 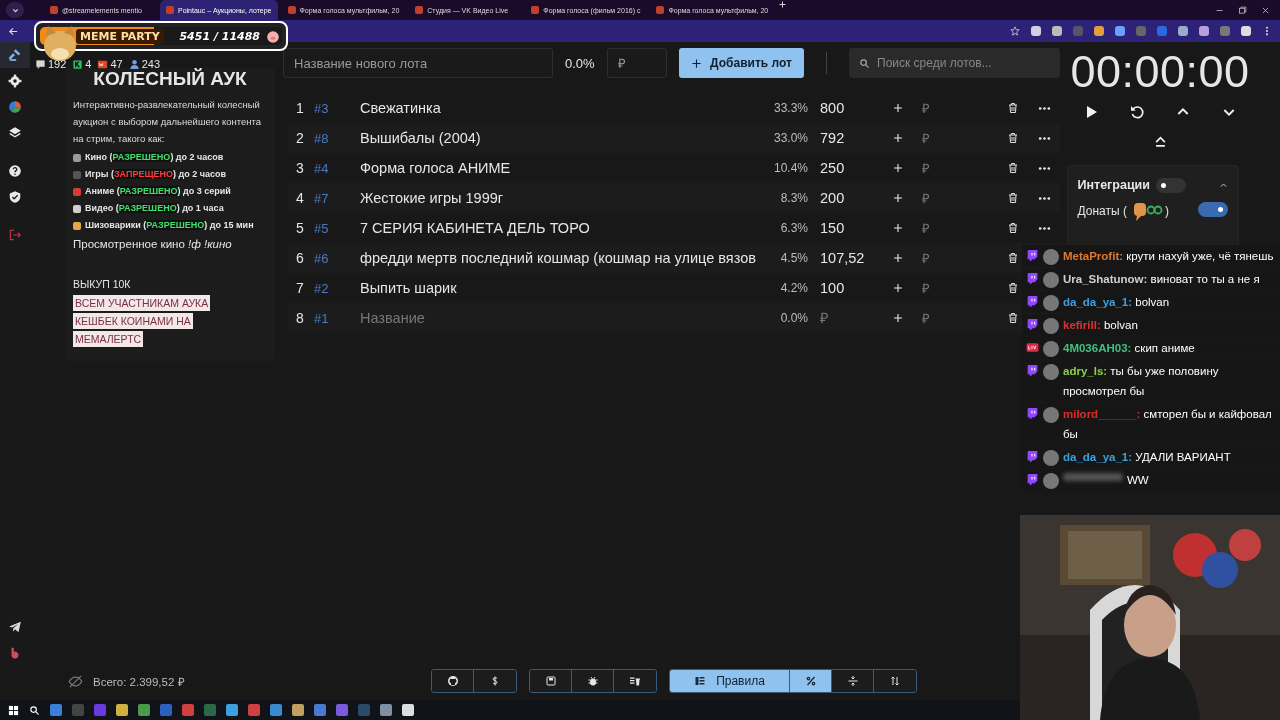 What do you see at coordinates (154, 157) in the screenshot?
I see `rule-text: Кино (РАЗРЕШЕНО) до 2 часов` at bounding box center [154, 157].